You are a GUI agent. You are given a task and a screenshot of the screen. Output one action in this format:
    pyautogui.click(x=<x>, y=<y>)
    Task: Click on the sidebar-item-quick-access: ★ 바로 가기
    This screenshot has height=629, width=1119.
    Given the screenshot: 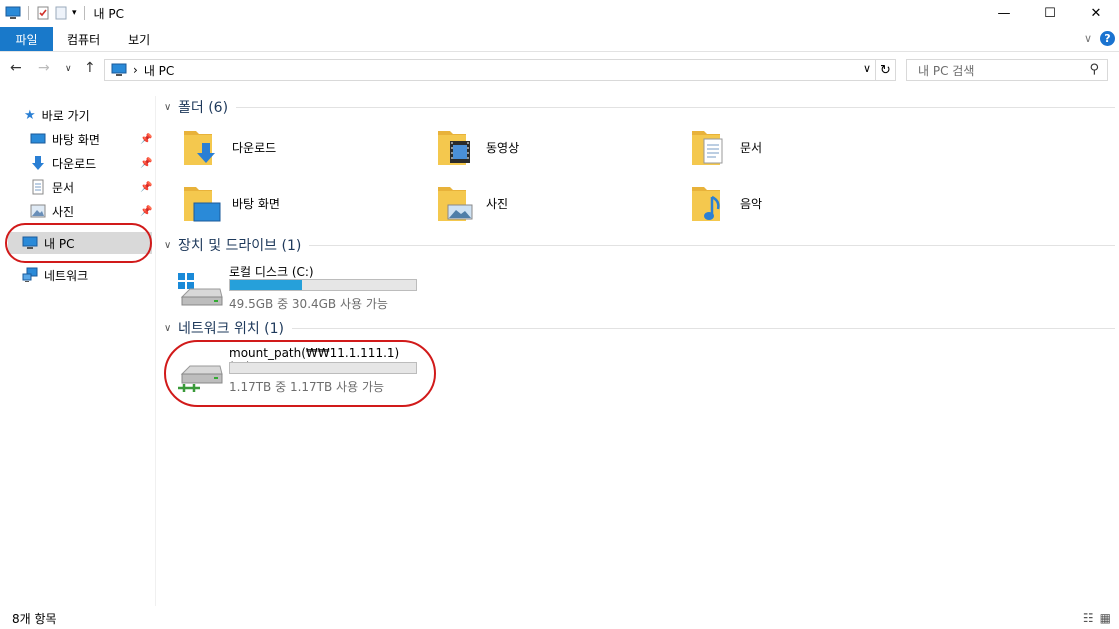 What is the action you would take?
    pyautogui.click(x=57, y=115)
    